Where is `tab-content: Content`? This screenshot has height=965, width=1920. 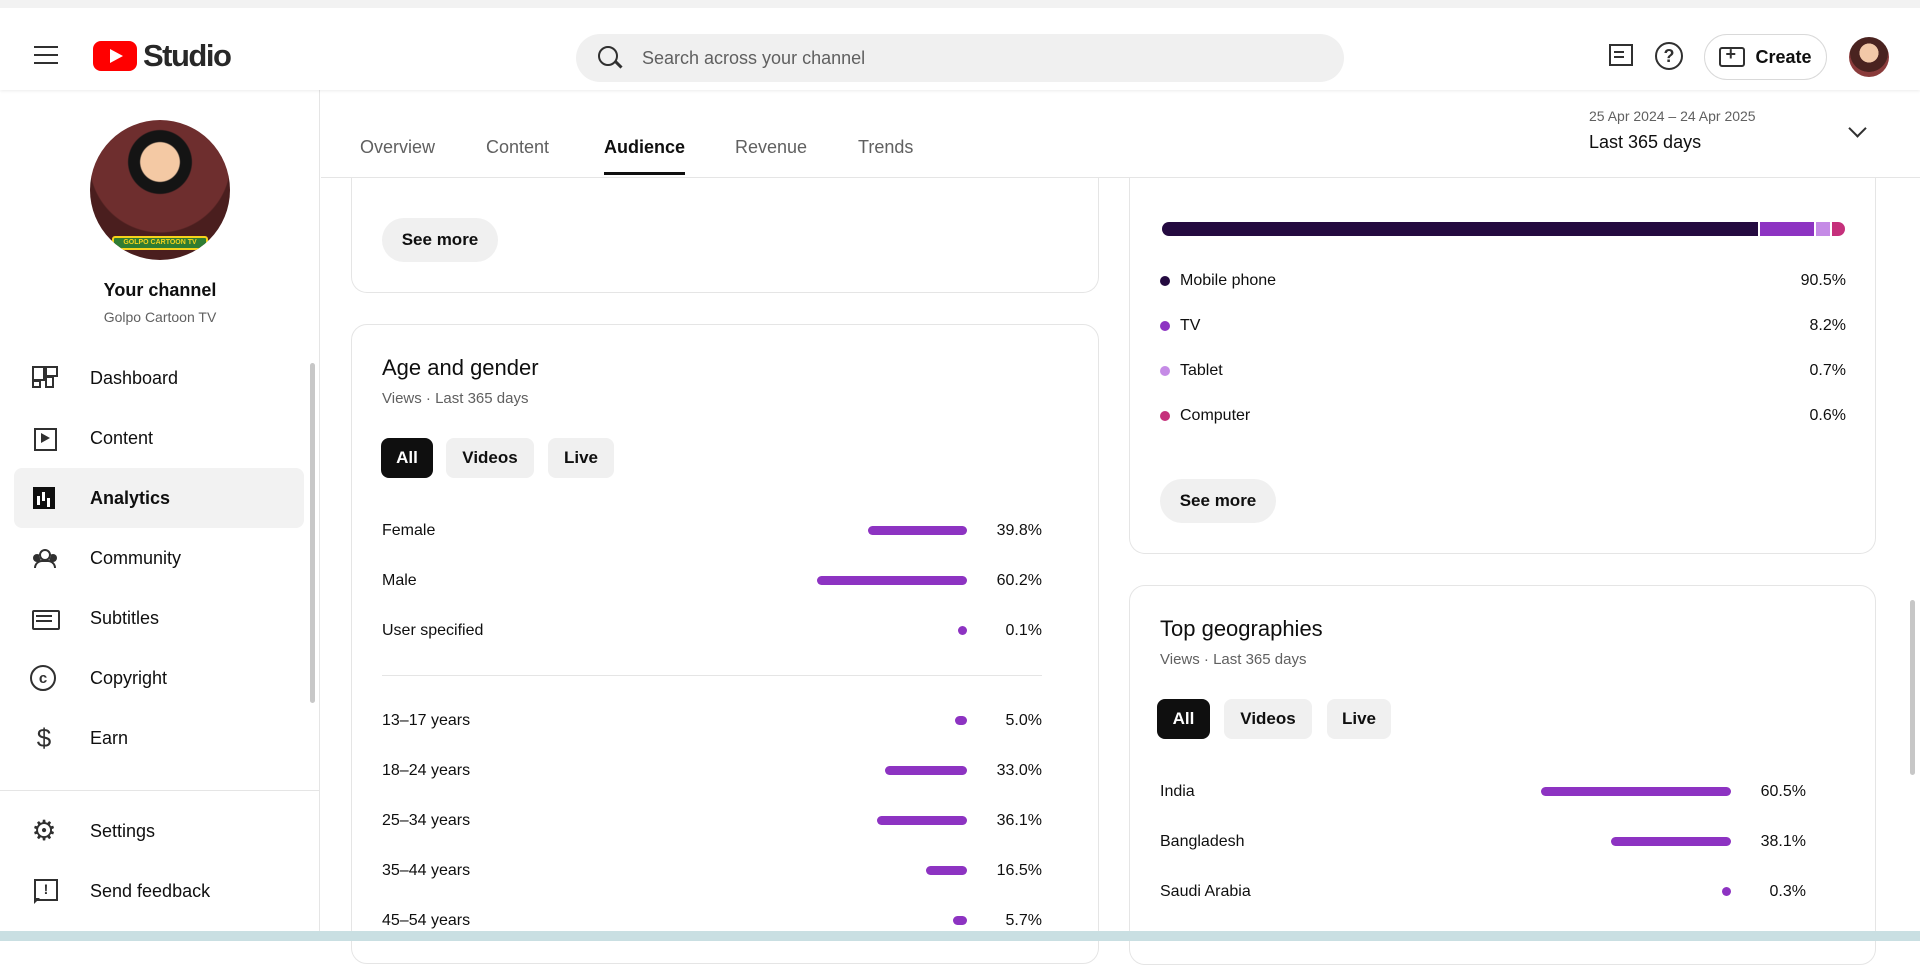 tab-content: Content is located at coordinates (517, 154).